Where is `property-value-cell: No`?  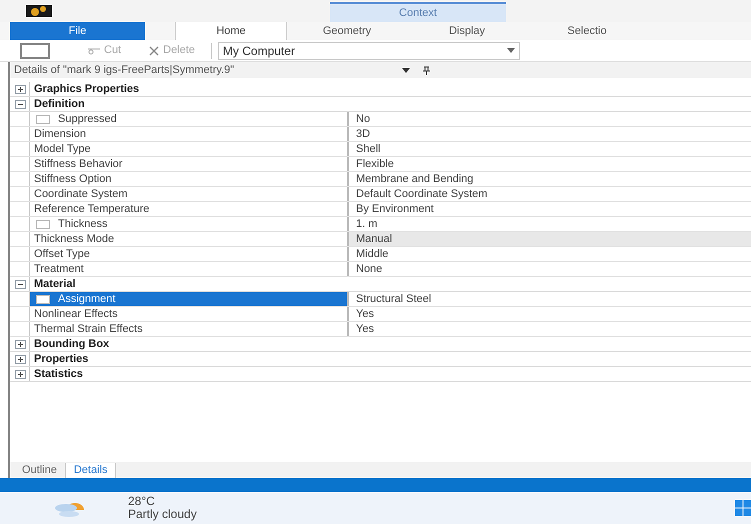 property-value-cell: No is located at coordinates (549, 119).